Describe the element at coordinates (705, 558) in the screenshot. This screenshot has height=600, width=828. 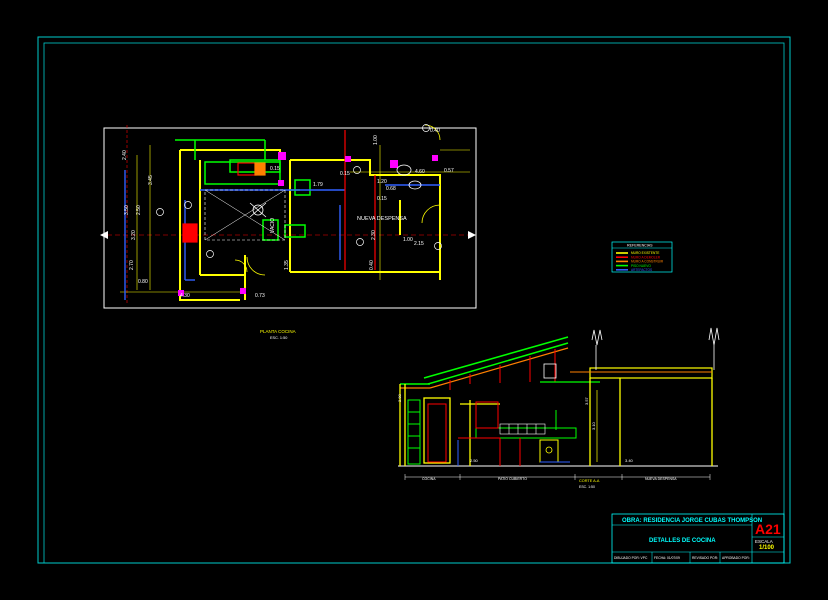
I see `footer-reviewed-by: REVISADO POR:` at that location.